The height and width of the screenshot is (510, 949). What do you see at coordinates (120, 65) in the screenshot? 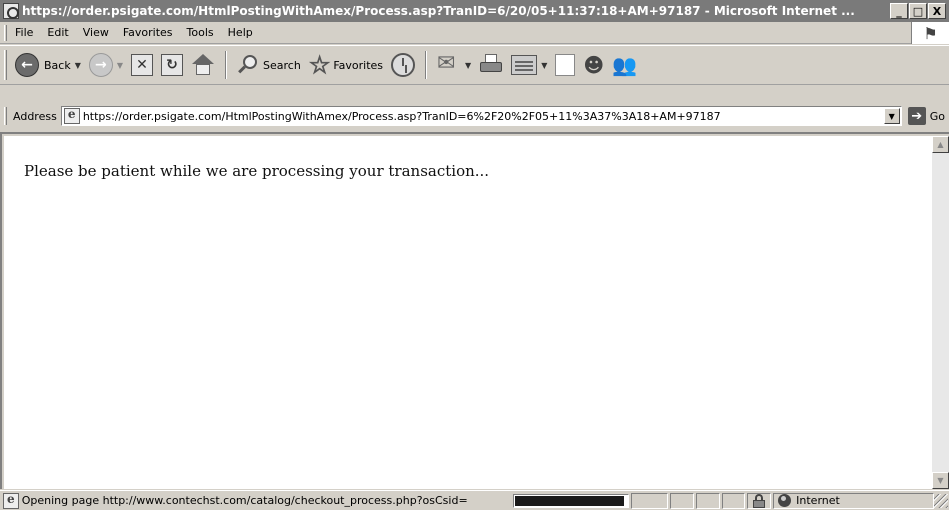
I see `forward-dropdown-icon: ▼` at bounding box center [120, 65].